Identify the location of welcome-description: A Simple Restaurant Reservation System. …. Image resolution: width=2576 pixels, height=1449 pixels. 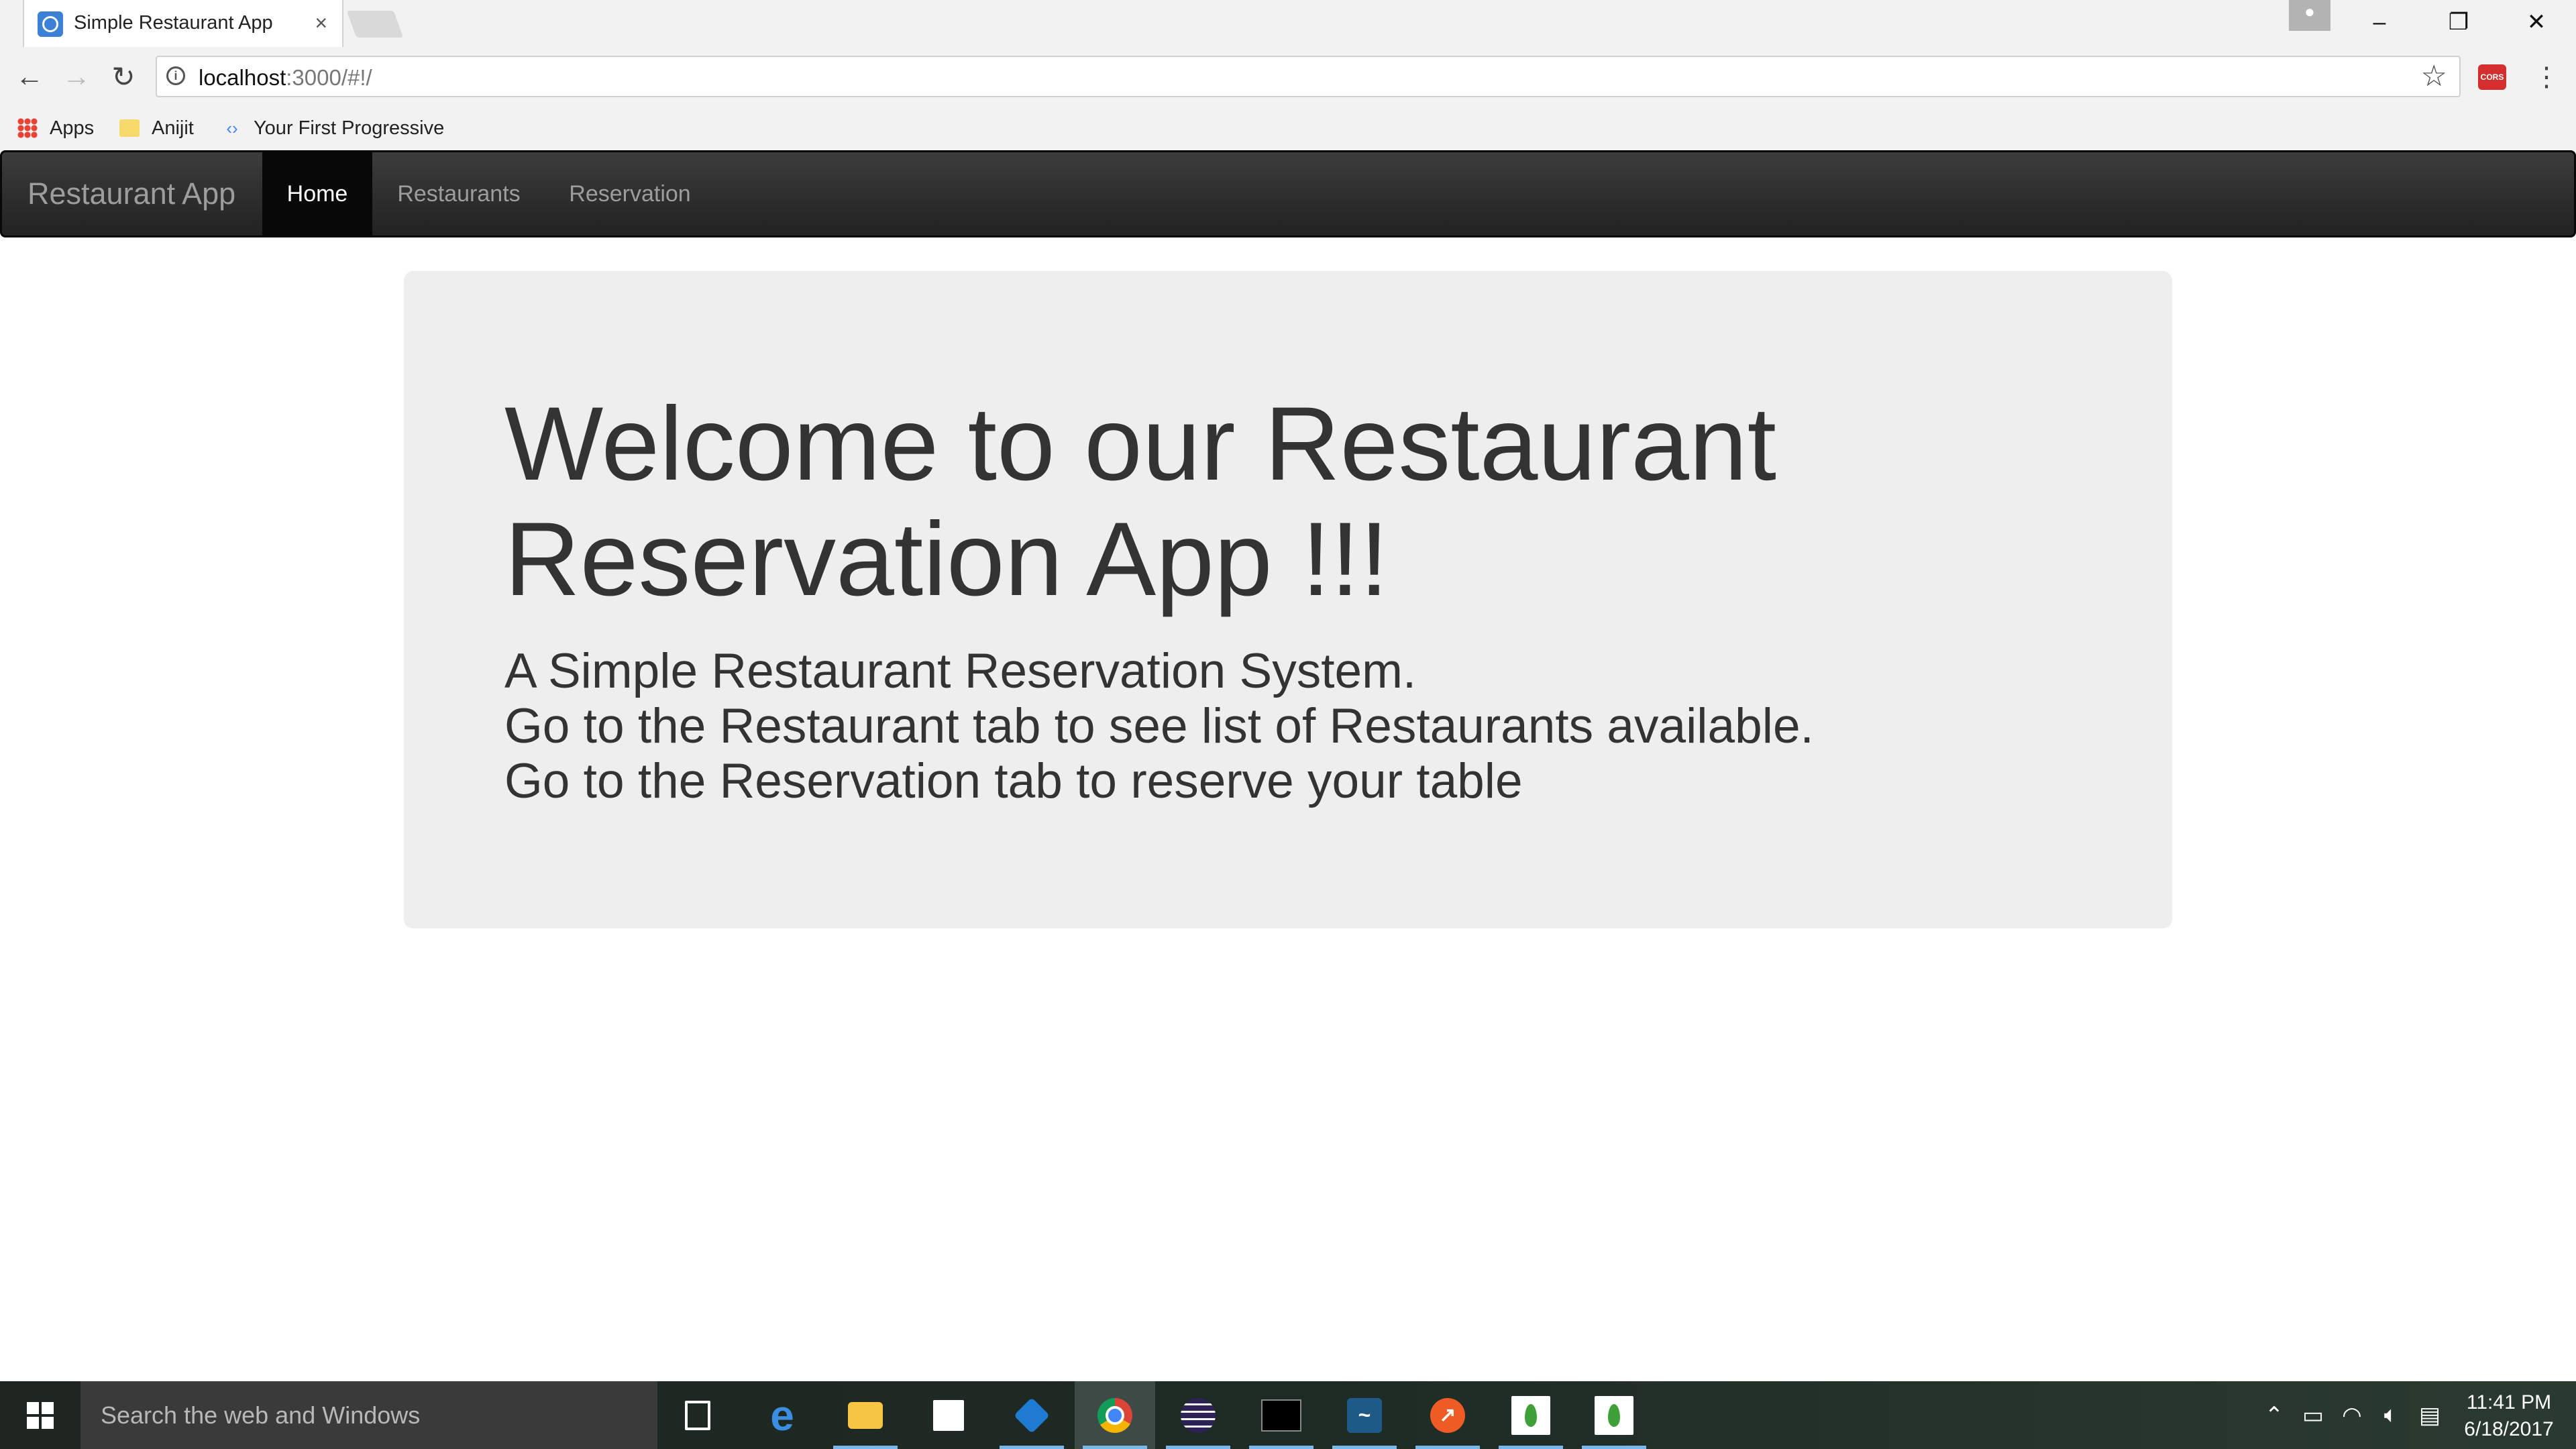
(1309, 726).